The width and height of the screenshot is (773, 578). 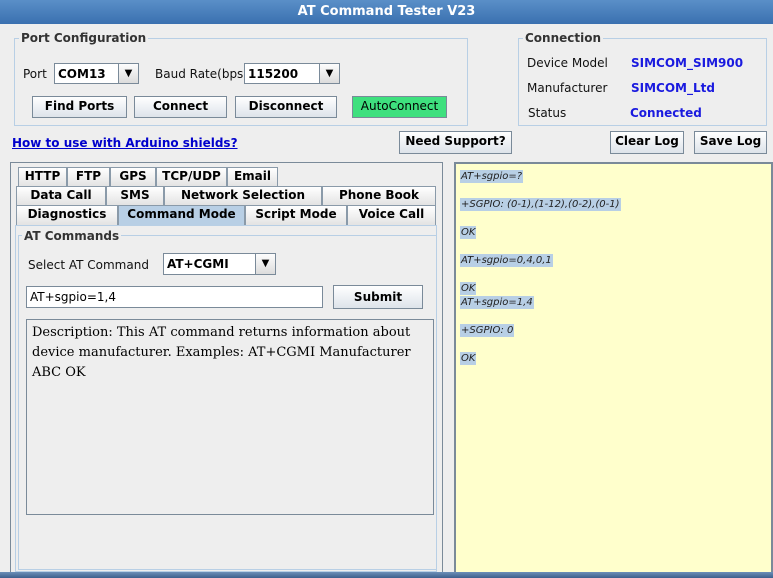 I want to click on window-title: AT Command Tester V23, so click(x=386, y=12).